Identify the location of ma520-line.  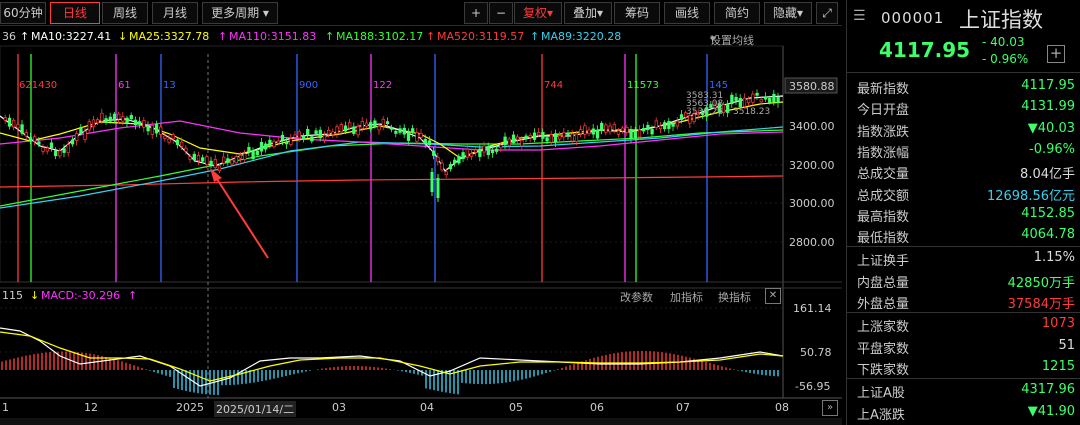
(392, 181).